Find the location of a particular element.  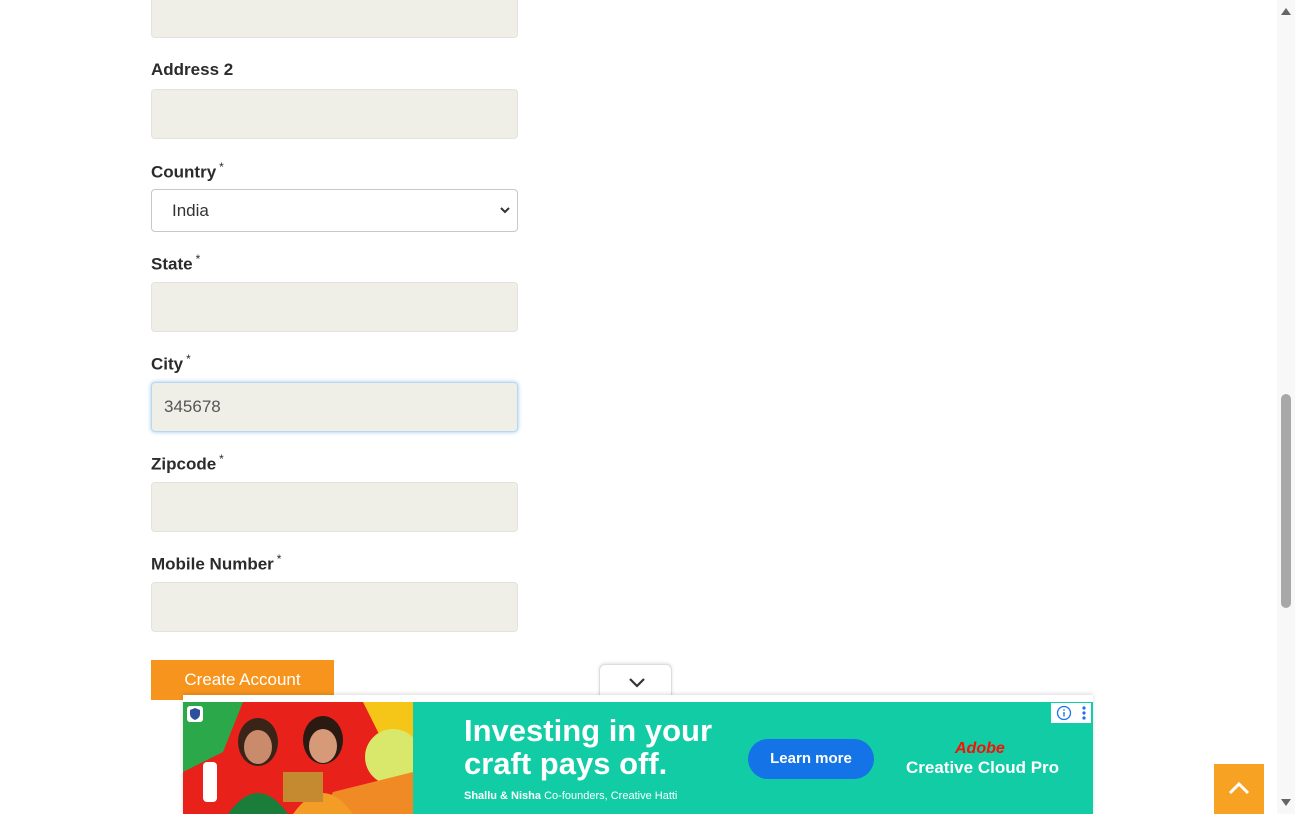

ad-illustration is located at coordinates (298, 758).